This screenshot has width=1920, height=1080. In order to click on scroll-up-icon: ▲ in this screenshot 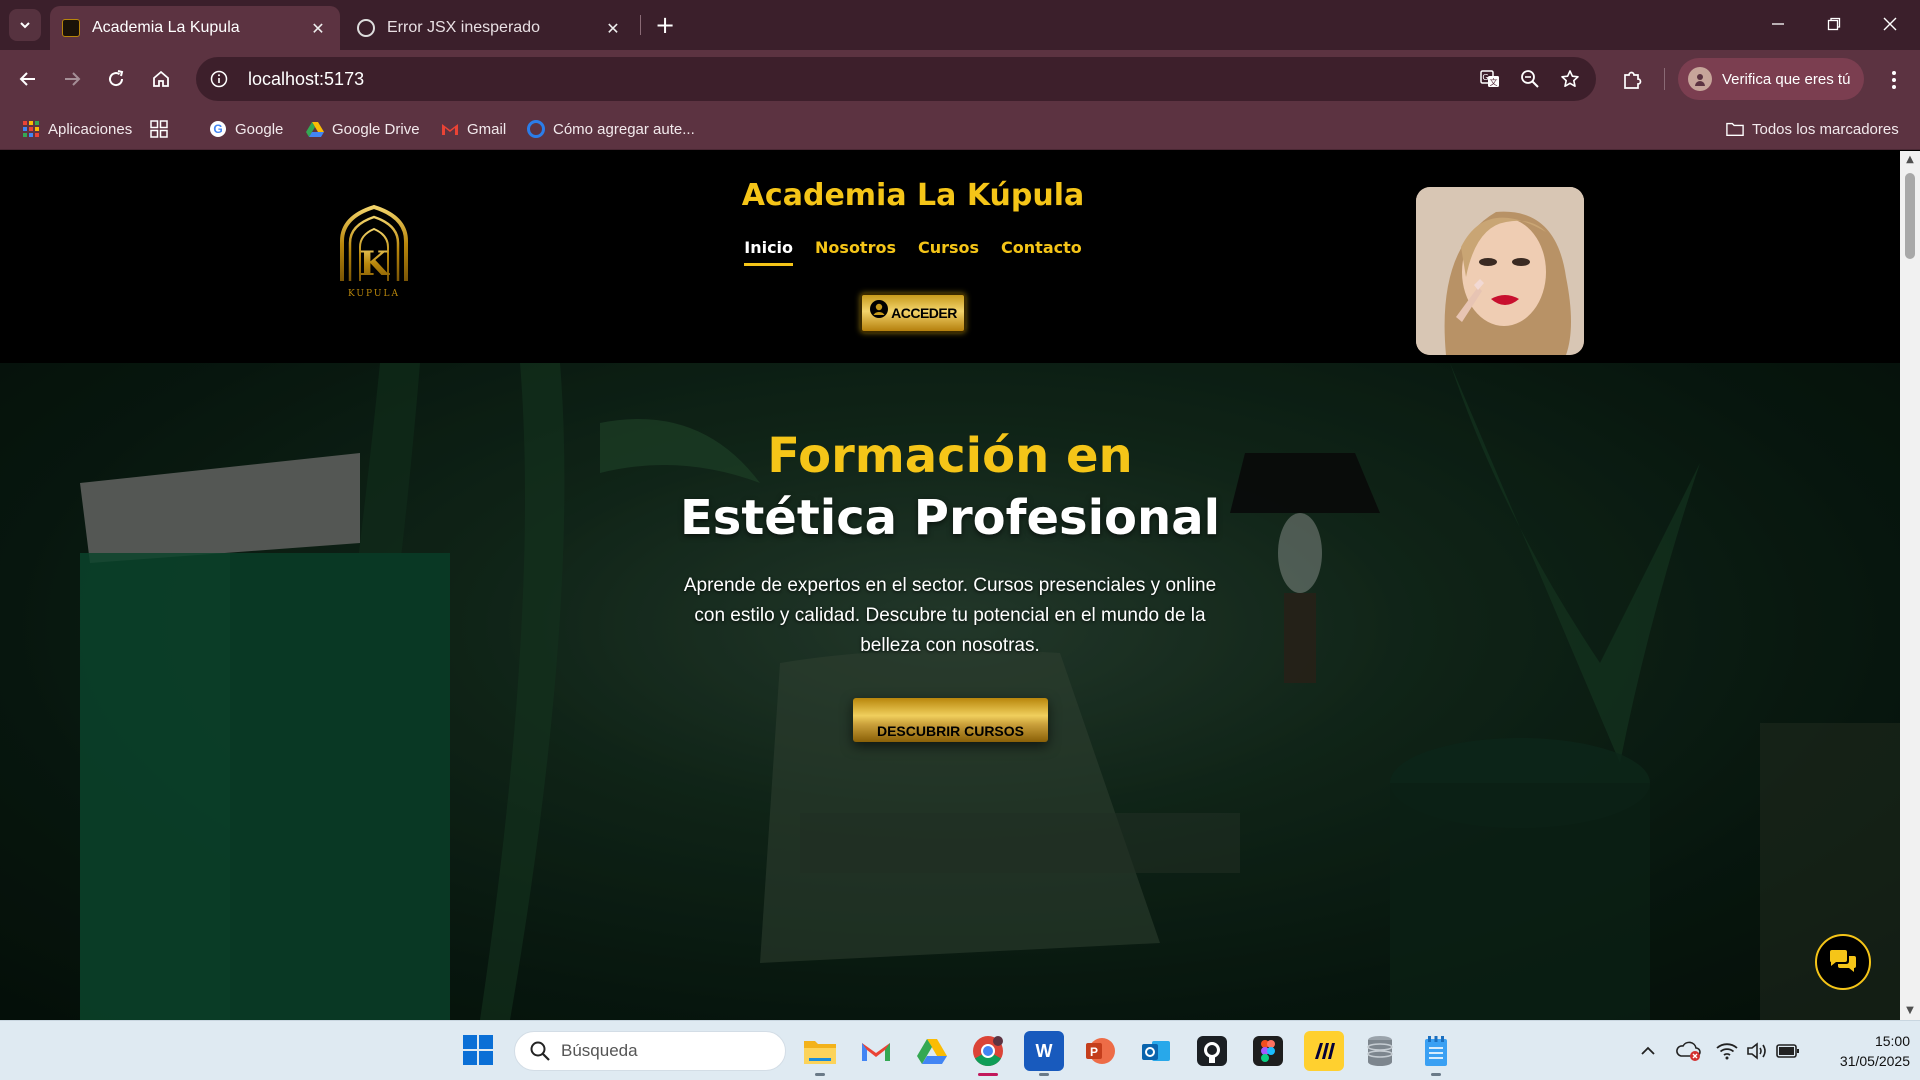, I will do `click(1910, 160)`.